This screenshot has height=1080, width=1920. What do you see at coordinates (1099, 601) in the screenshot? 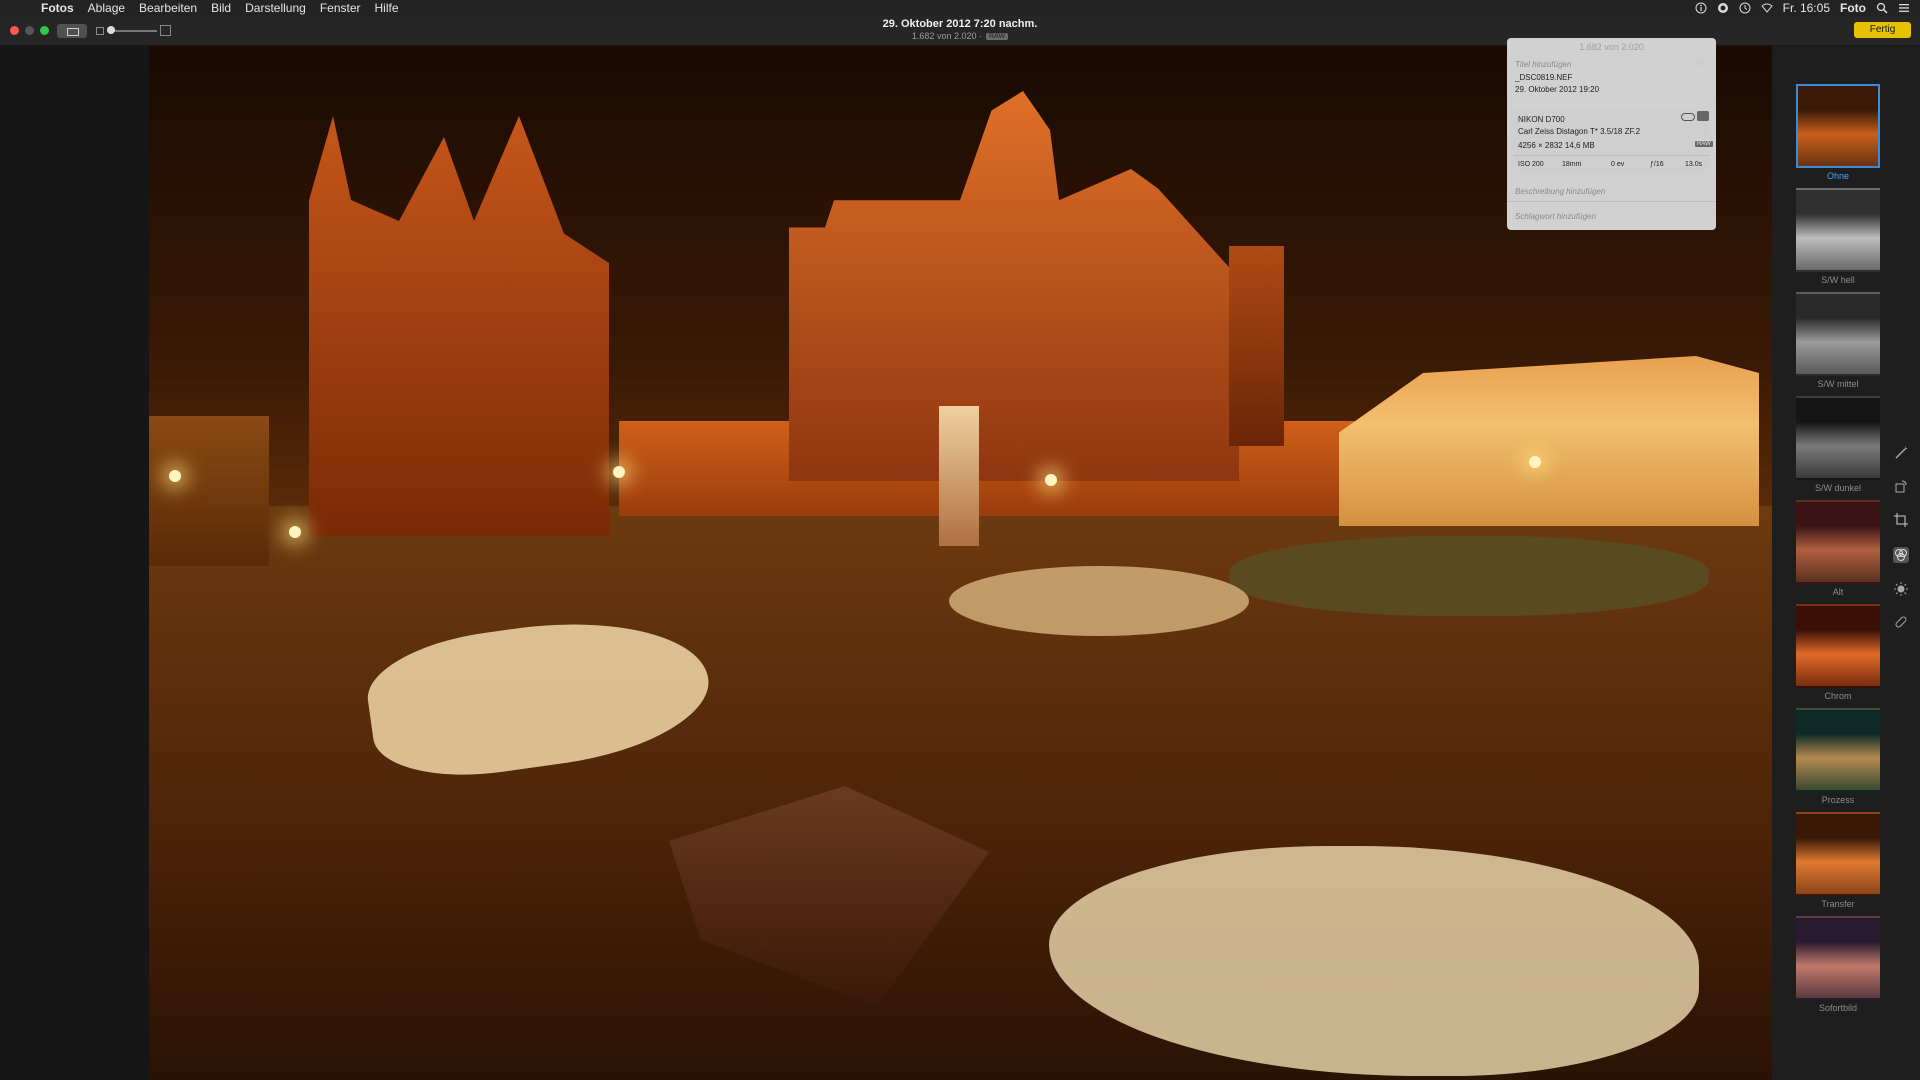
I see `photo-snow-patch` at bounding box center [1099, 601].